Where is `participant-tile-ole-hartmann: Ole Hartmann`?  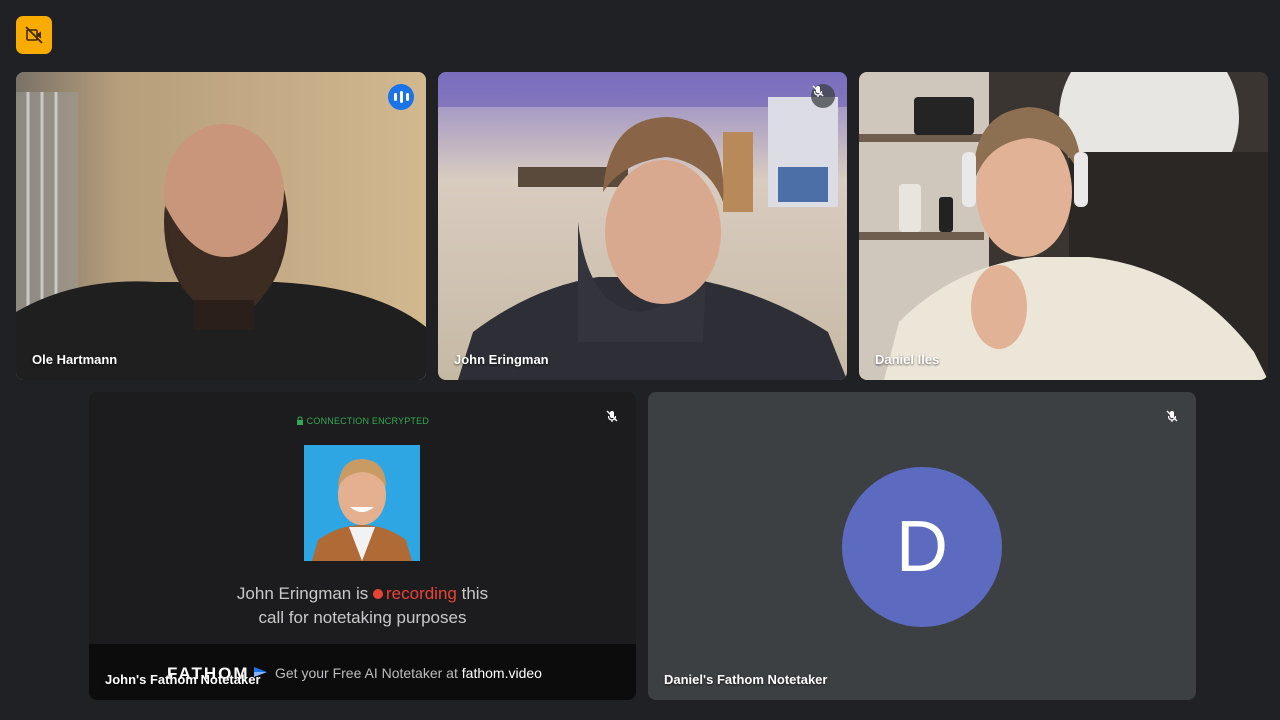
participant-tile-ole-hartmann: Ole Hartmann is located at coordinates (221, 226).